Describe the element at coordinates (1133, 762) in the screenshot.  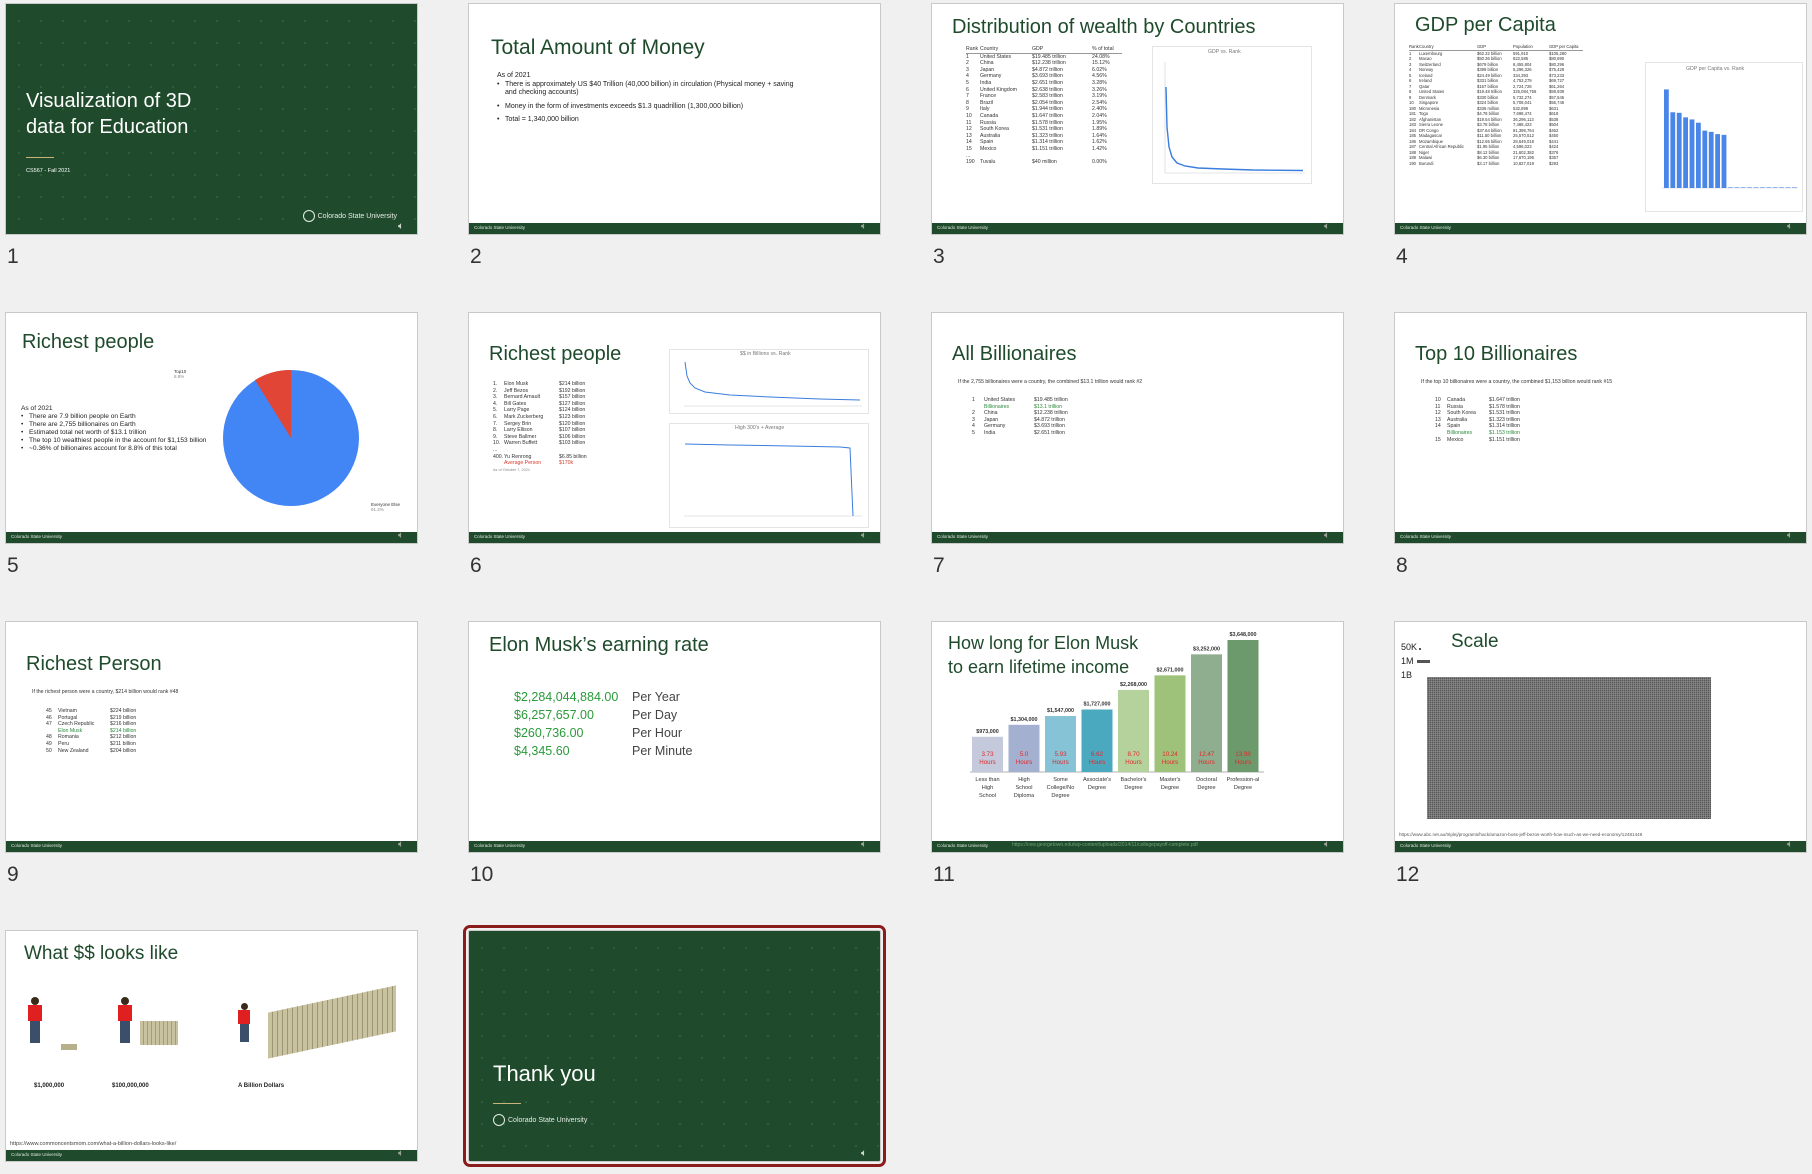
I see `bar-hours-unit: Hours` at that location.